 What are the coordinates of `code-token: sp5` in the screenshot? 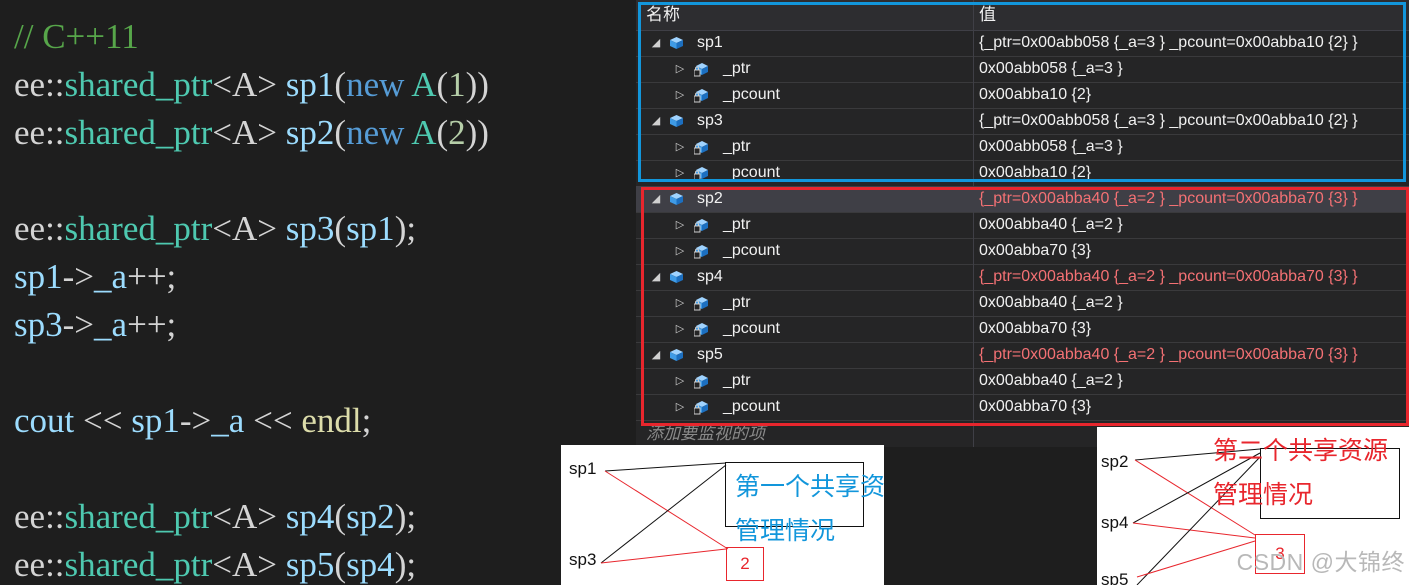 It's located at (310, 564).